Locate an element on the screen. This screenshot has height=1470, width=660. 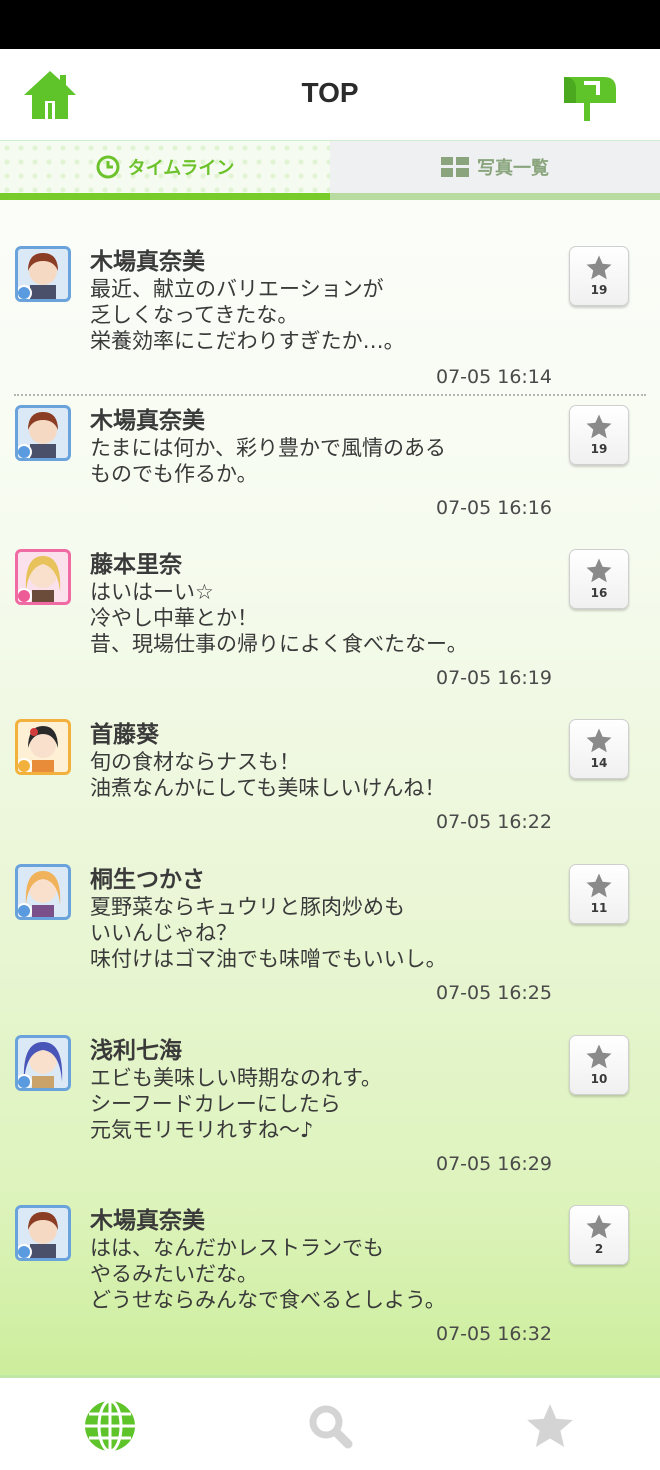
favorite-count: 16 is located at coordinates (599, 593).